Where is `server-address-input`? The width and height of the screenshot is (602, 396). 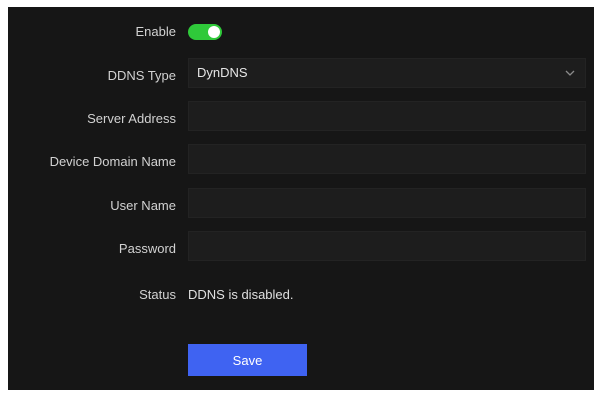 server-address-input is located at coordinates (387, 116).